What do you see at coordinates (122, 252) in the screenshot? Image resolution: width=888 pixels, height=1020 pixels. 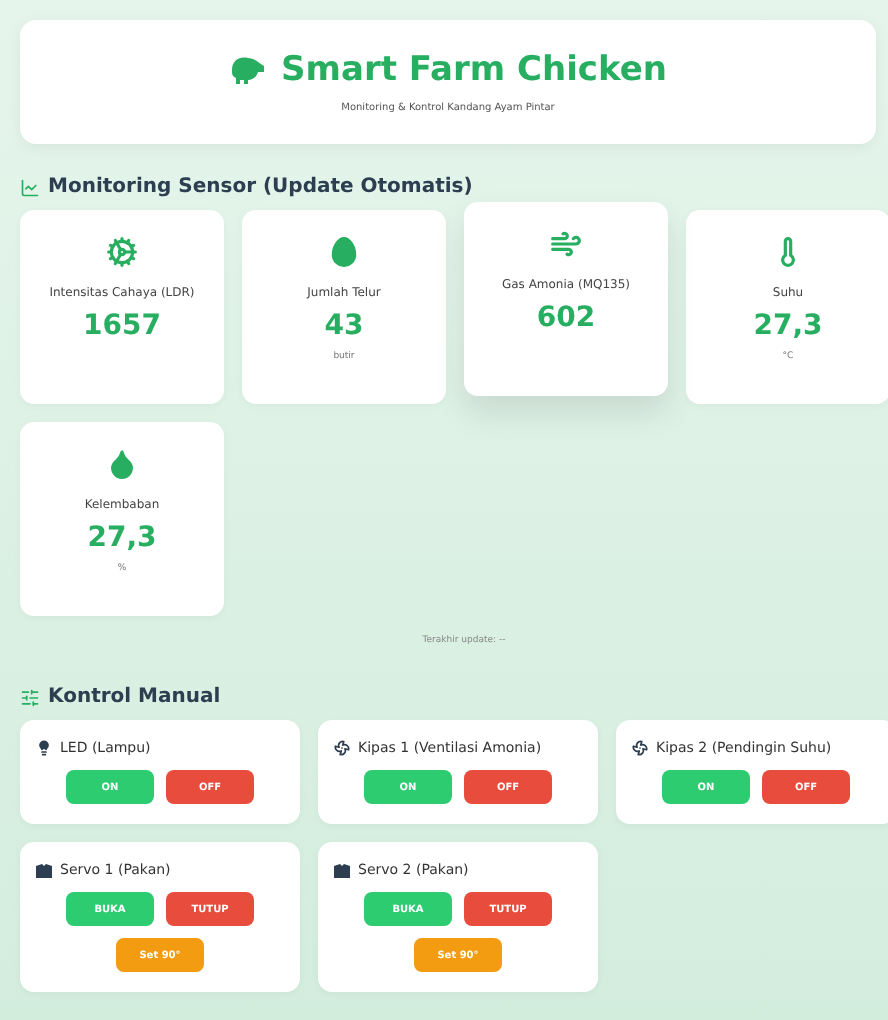 I see `gear-icon` at bounding box center [122, 252].